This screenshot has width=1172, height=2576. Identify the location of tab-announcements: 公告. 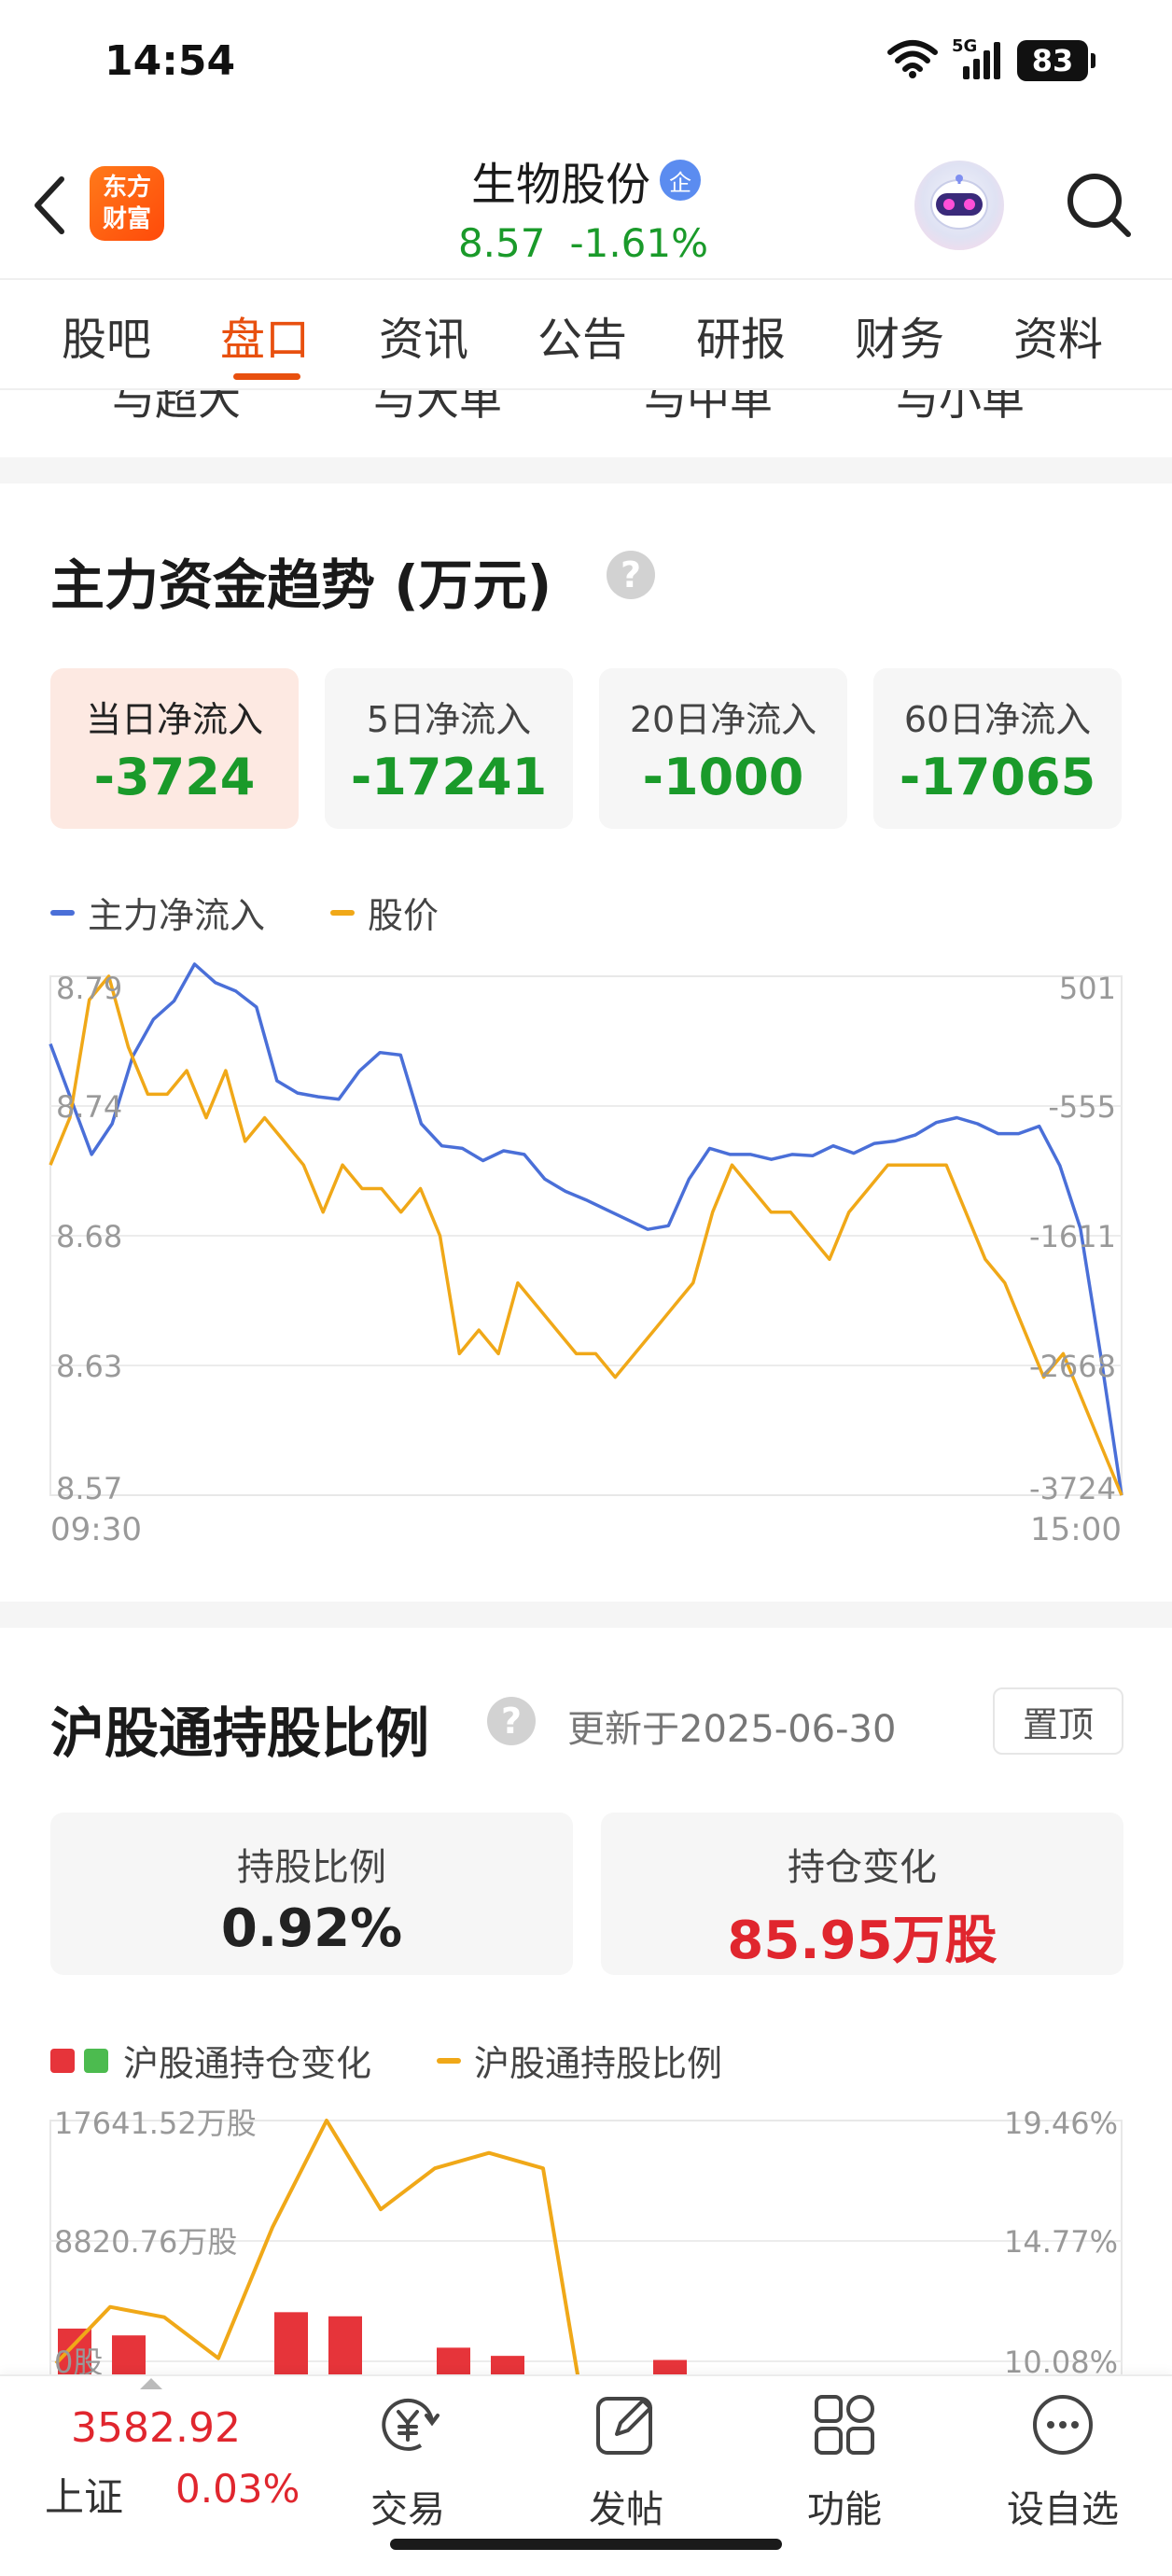
(582, 335).